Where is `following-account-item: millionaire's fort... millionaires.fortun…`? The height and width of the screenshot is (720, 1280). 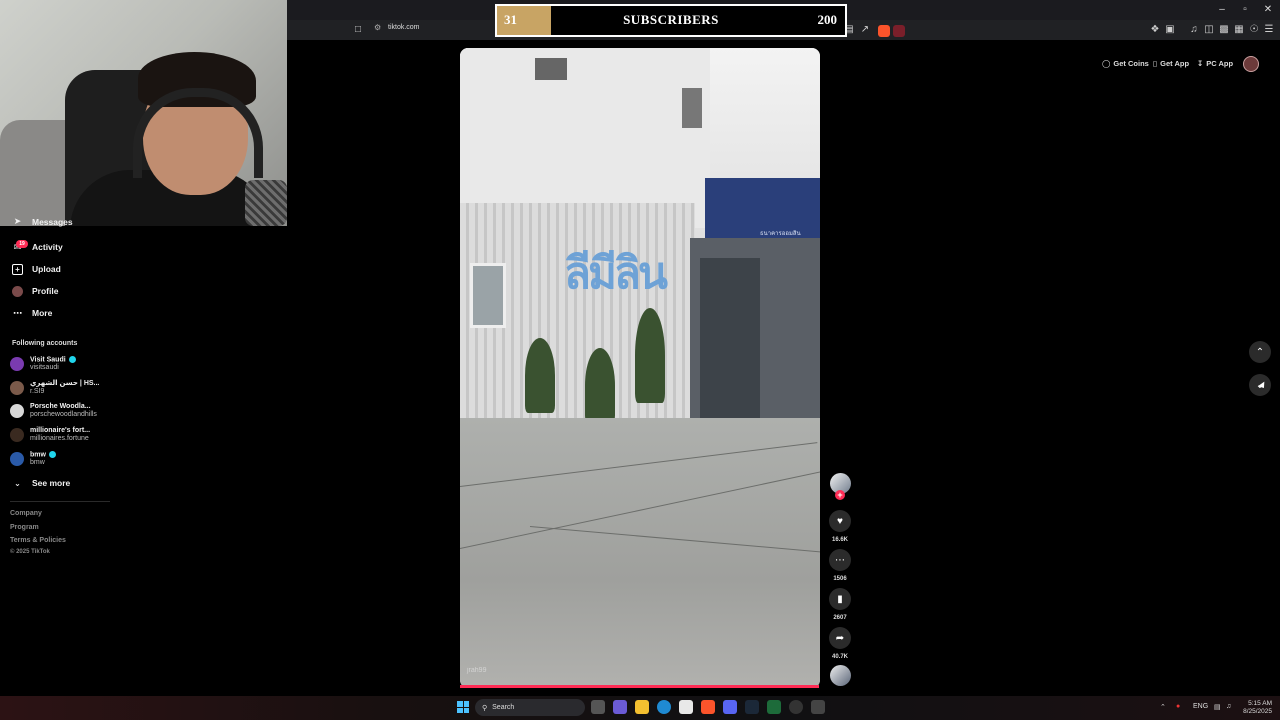 following-account-item: millionaire's fort... millionaires.fortun… is located at coordinates (50, 435).